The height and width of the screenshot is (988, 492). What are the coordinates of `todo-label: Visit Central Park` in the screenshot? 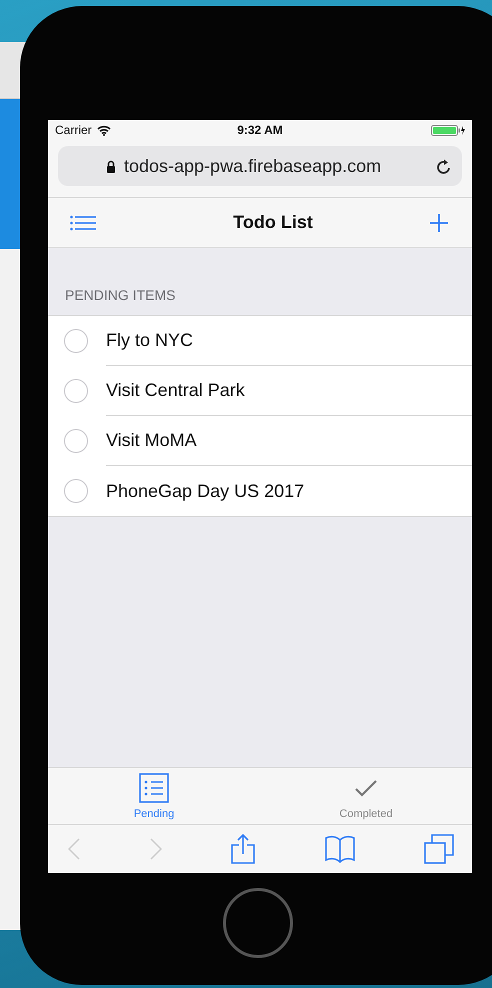 It's located at (175, 390).